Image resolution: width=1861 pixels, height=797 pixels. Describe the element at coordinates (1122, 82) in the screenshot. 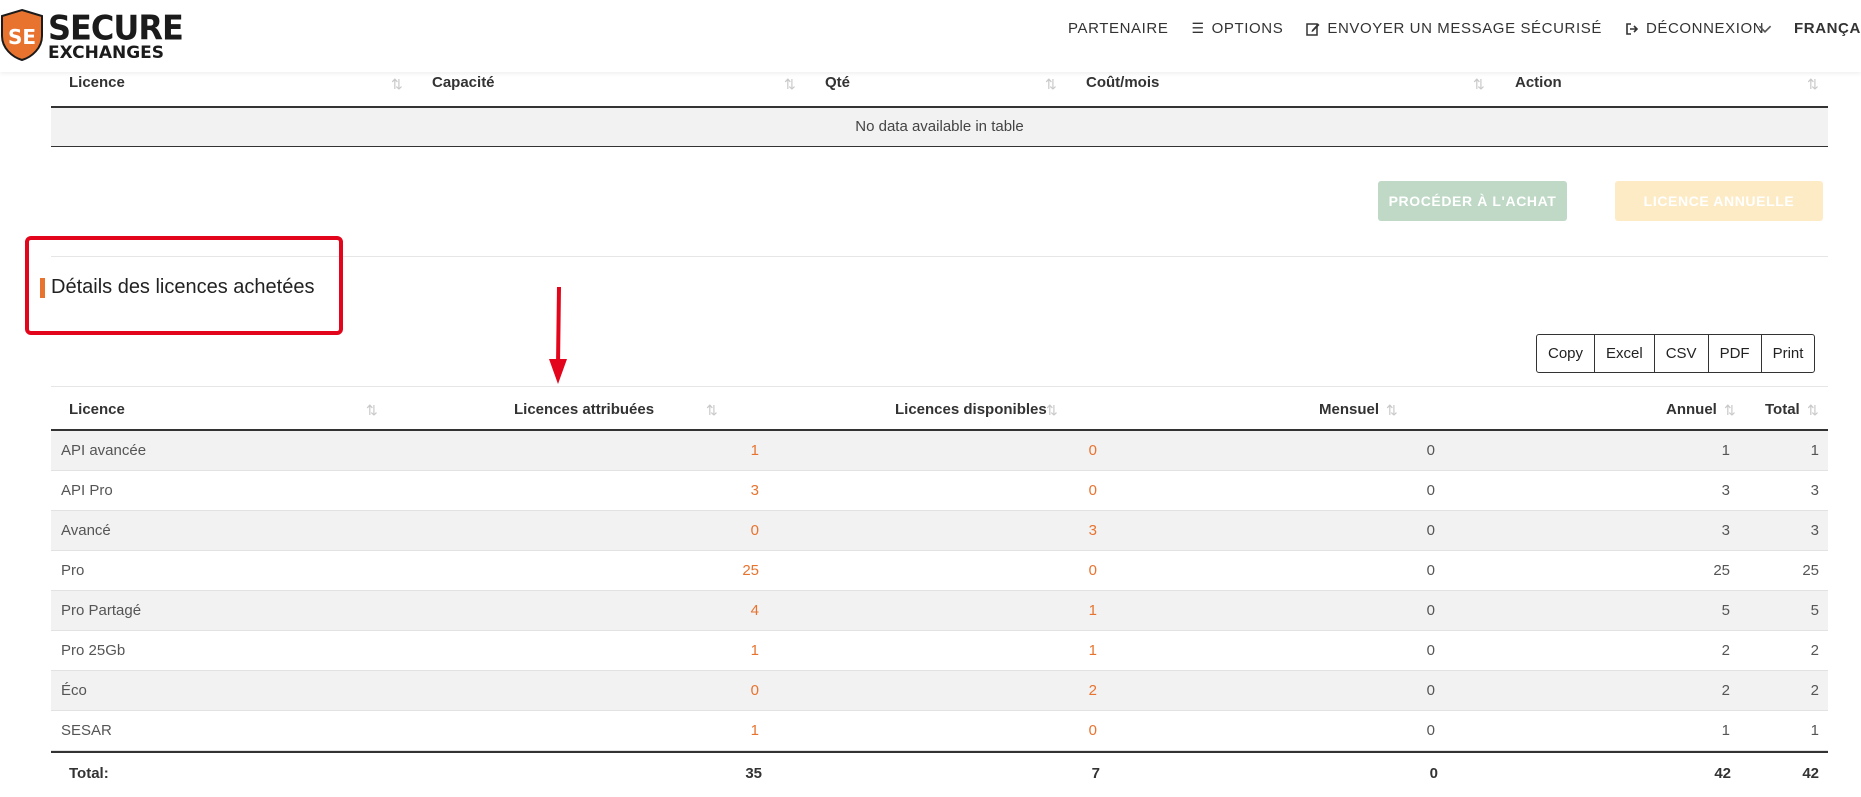

I see `cart-col-cost: Coût/mois` at that location.